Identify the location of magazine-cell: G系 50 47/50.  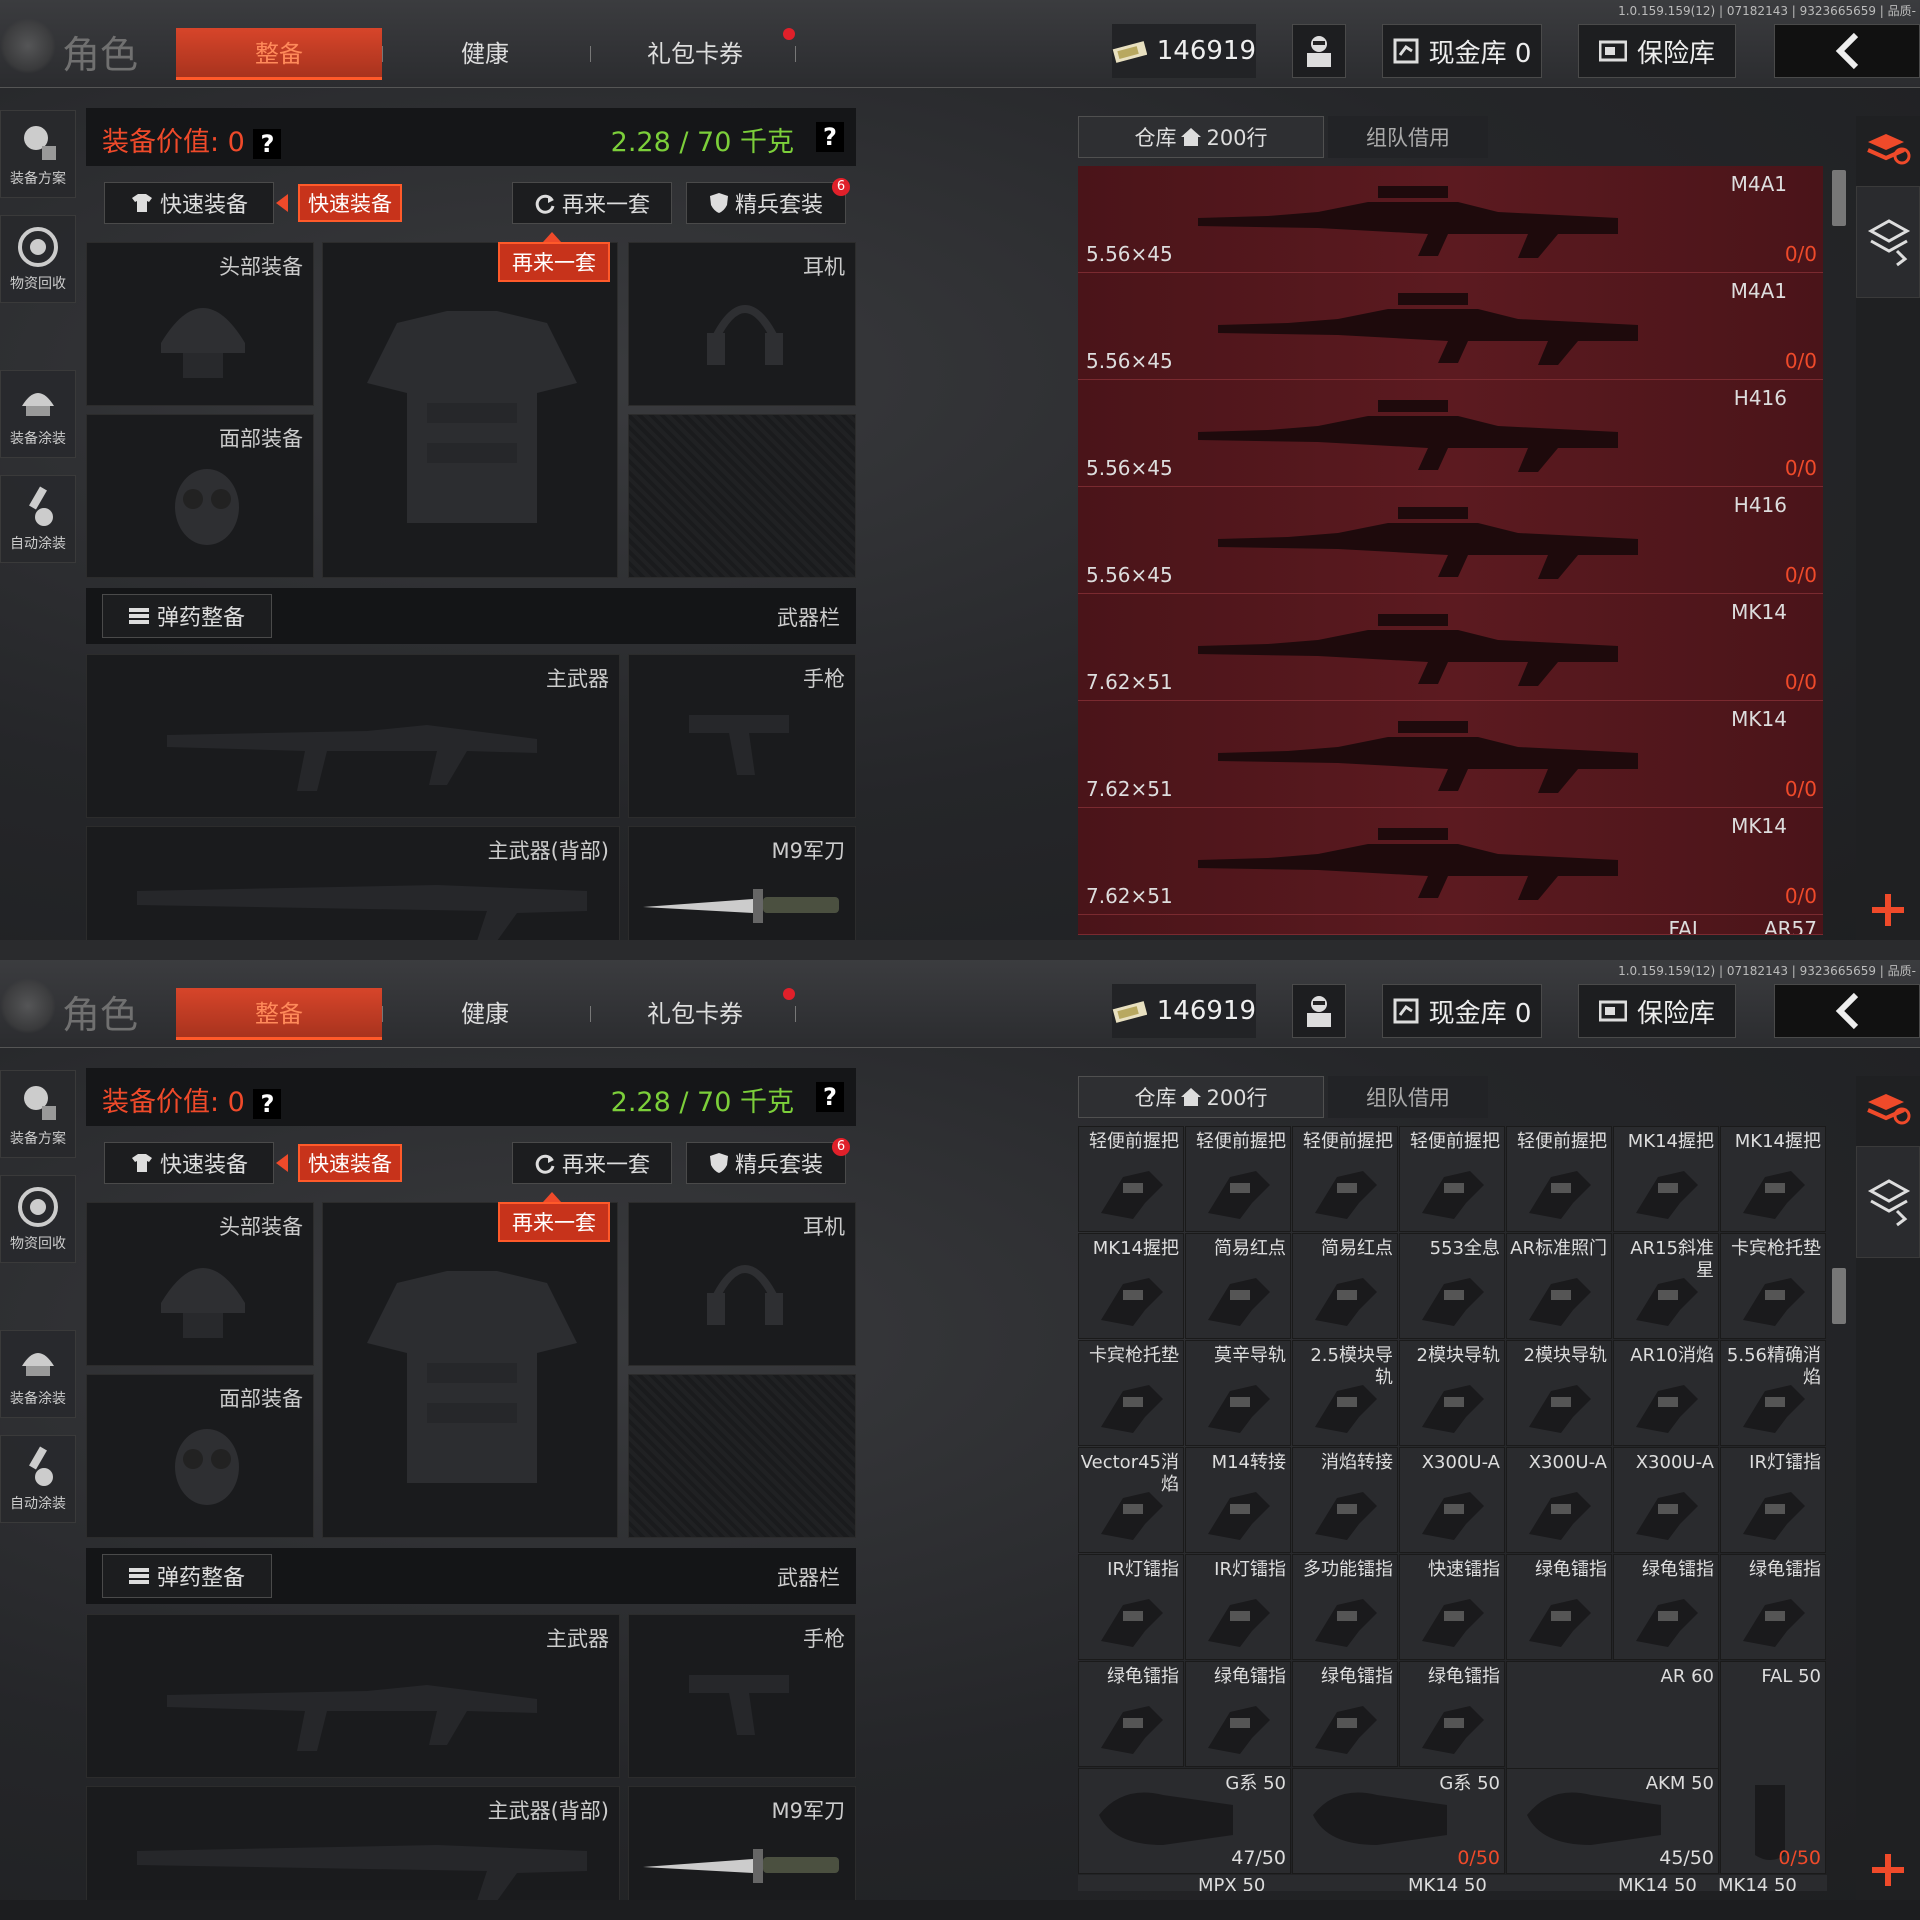
(1184, 1821).